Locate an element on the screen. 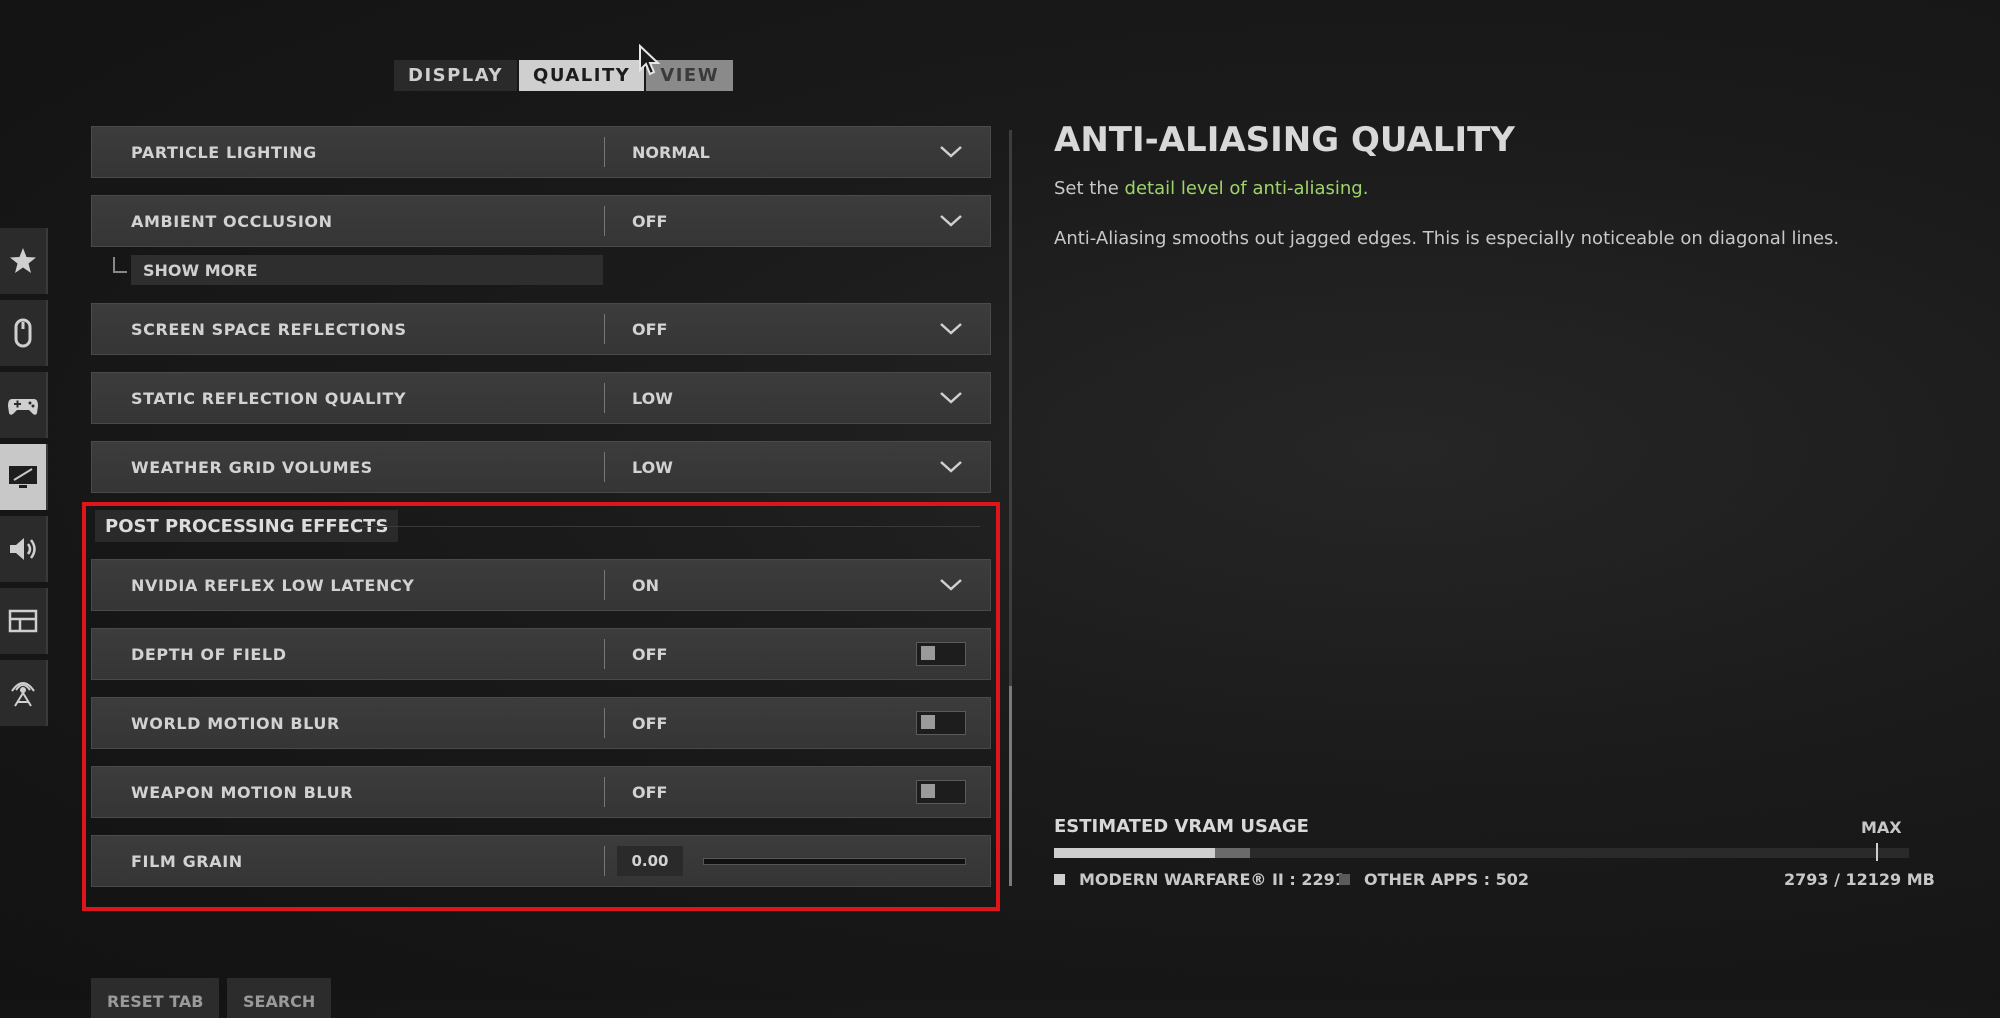  sidebar-item-audio is located at coordinates (24, 549).